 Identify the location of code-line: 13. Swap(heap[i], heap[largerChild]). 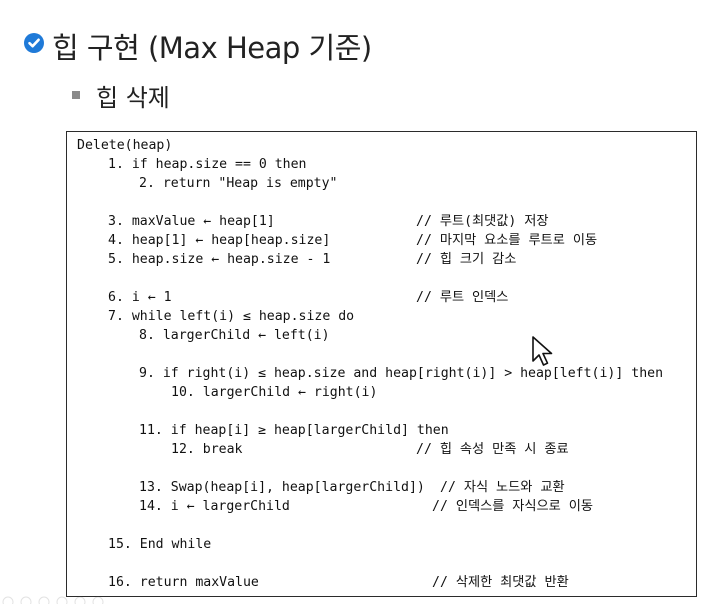
(282, 487).